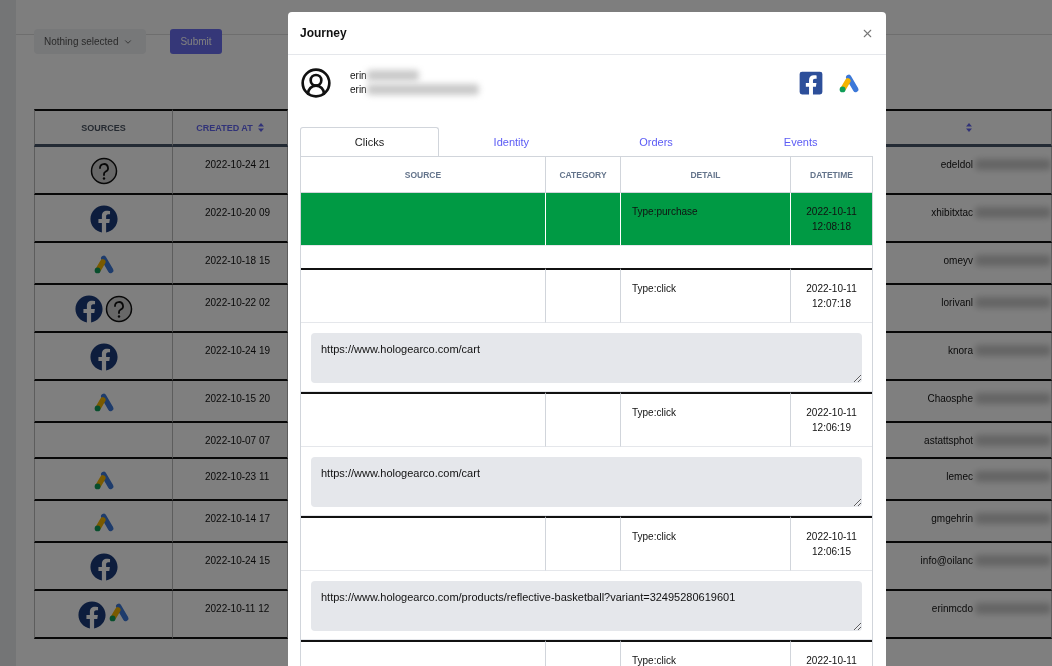  I want to click on filter-dropdown: Nothing selected, so click(90, 41).